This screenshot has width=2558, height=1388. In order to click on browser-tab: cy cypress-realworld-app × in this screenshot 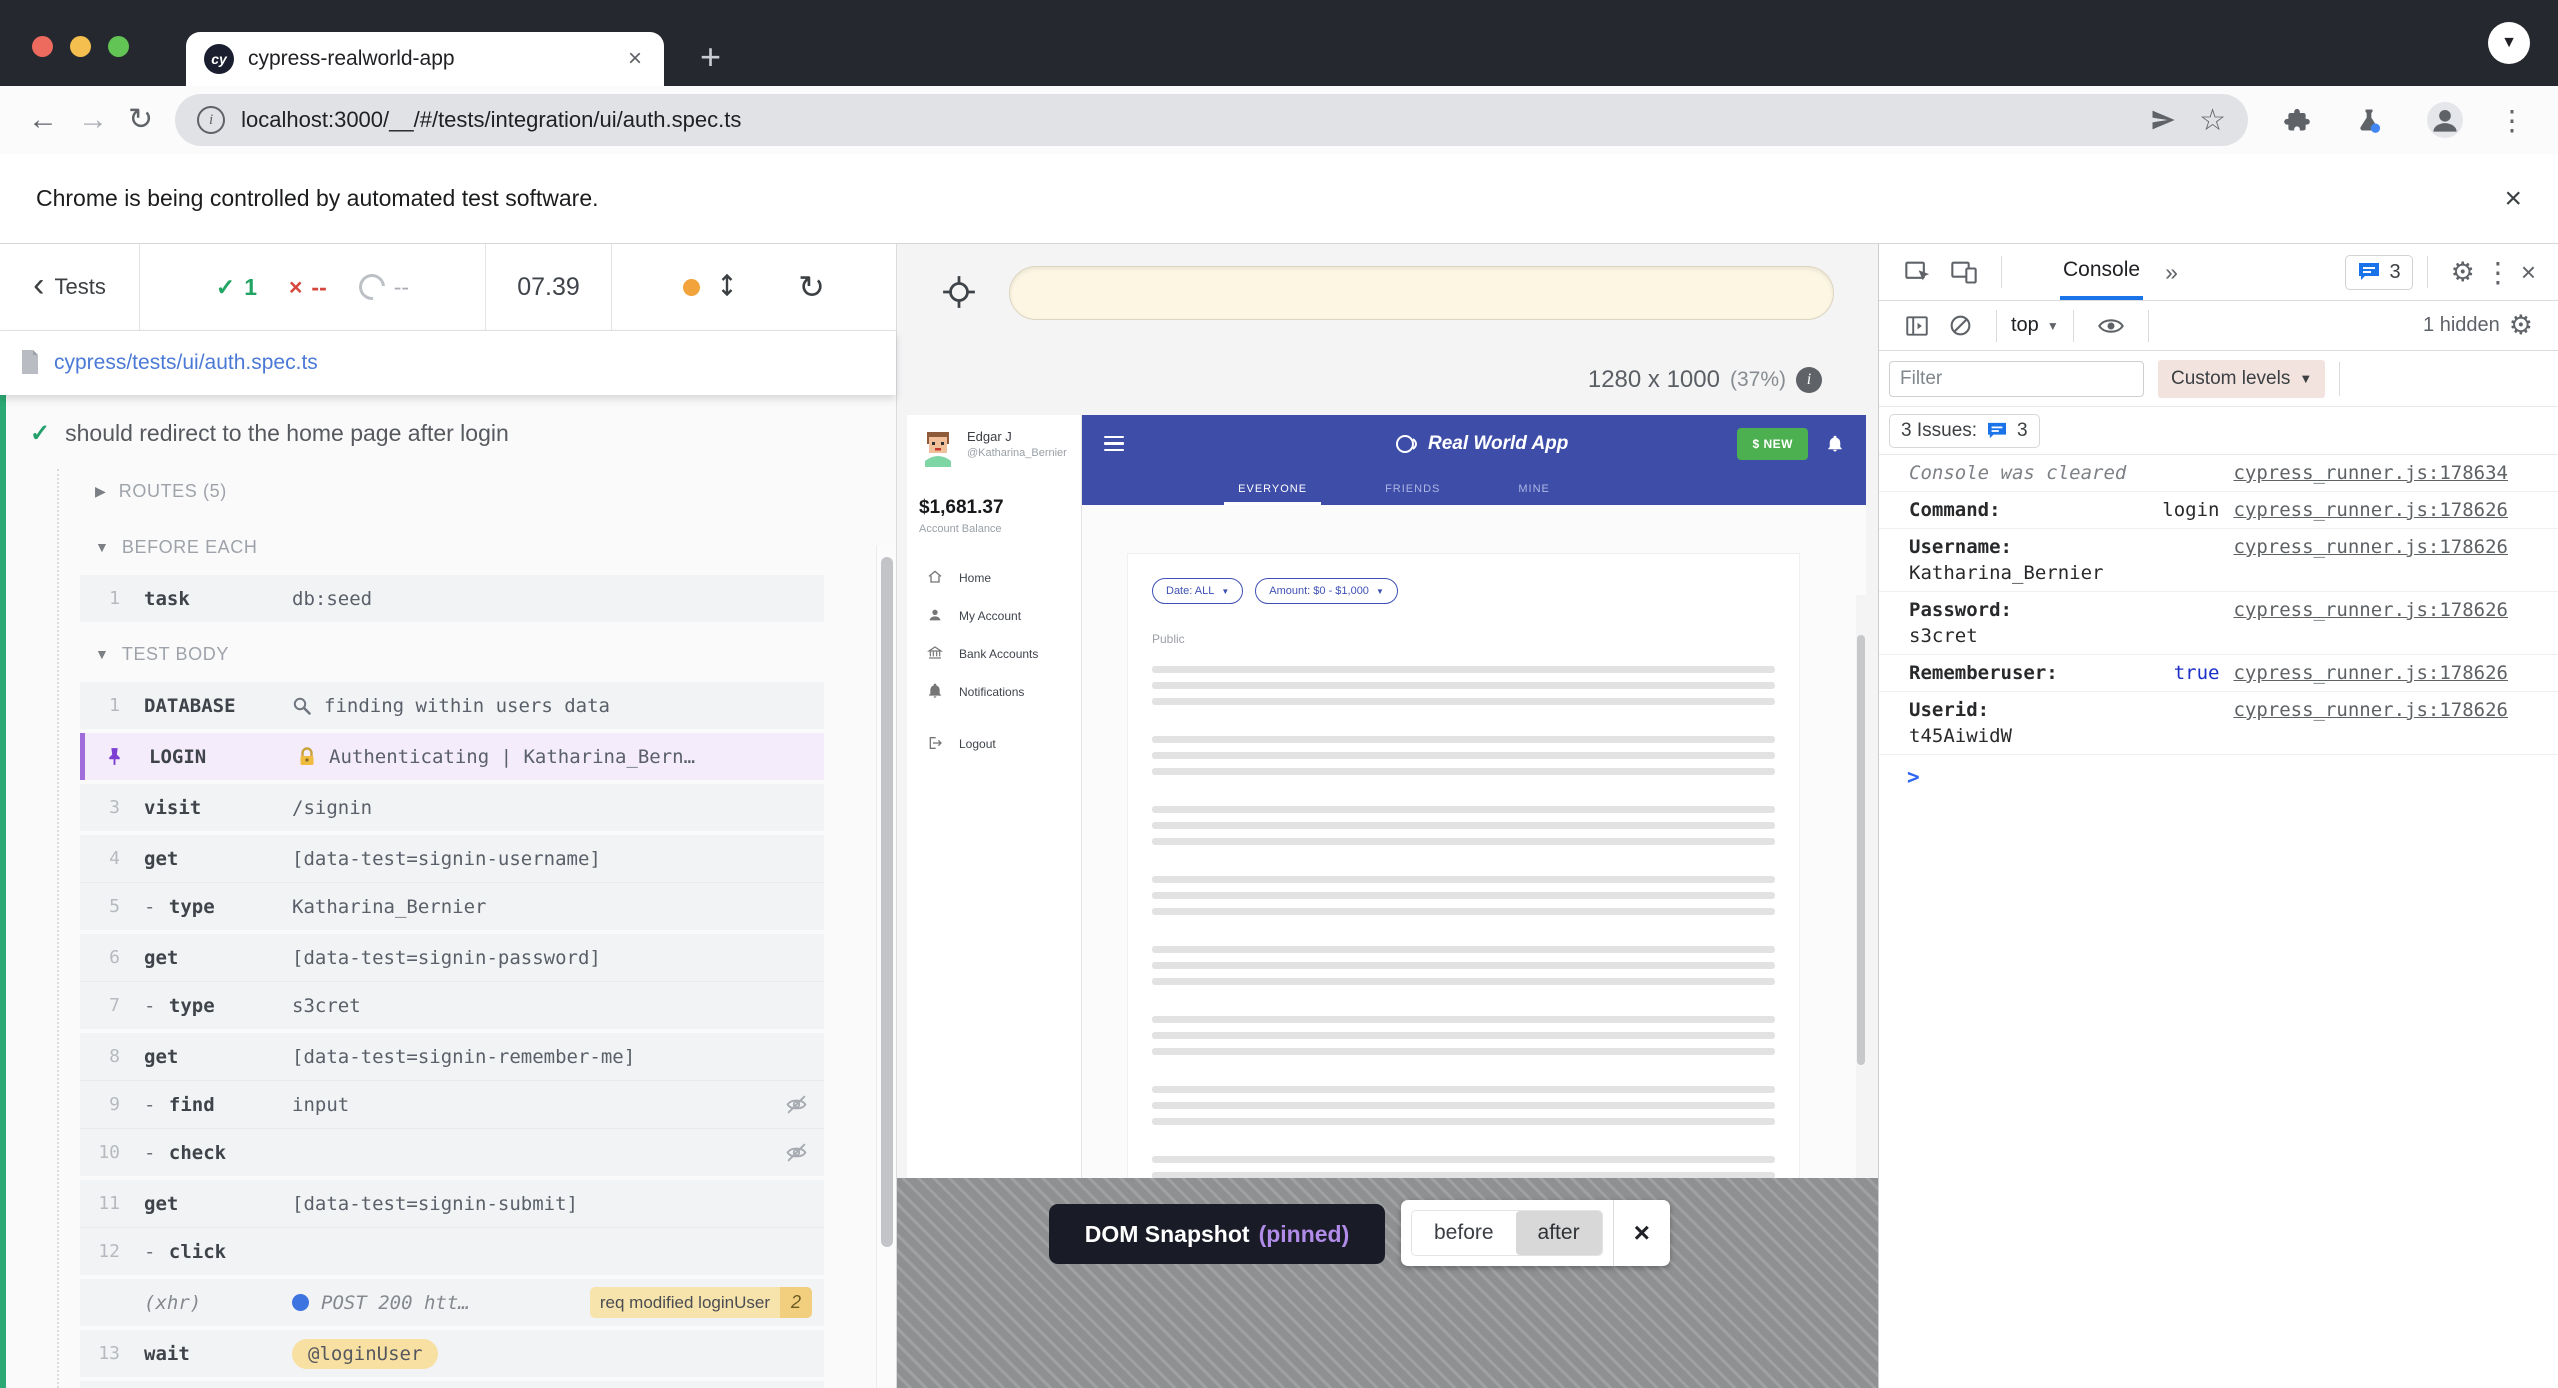, I will do `click(425, 59)`.